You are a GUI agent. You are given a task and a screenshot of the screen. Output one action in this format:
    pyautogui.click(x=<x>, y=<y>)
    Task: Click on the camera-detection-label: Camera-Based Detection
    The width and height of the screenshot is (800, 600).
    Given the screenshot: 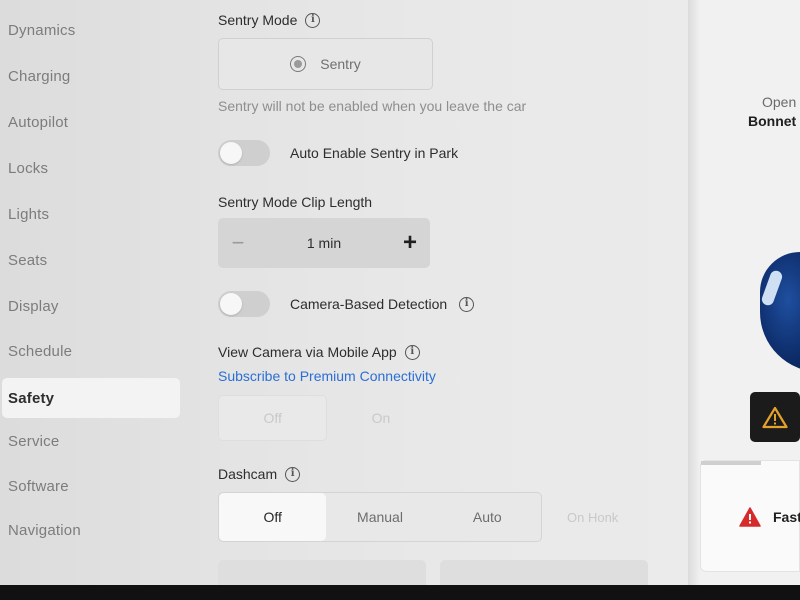 What is the action you would take?
    pyautogui.click(x=369, y=304)
    